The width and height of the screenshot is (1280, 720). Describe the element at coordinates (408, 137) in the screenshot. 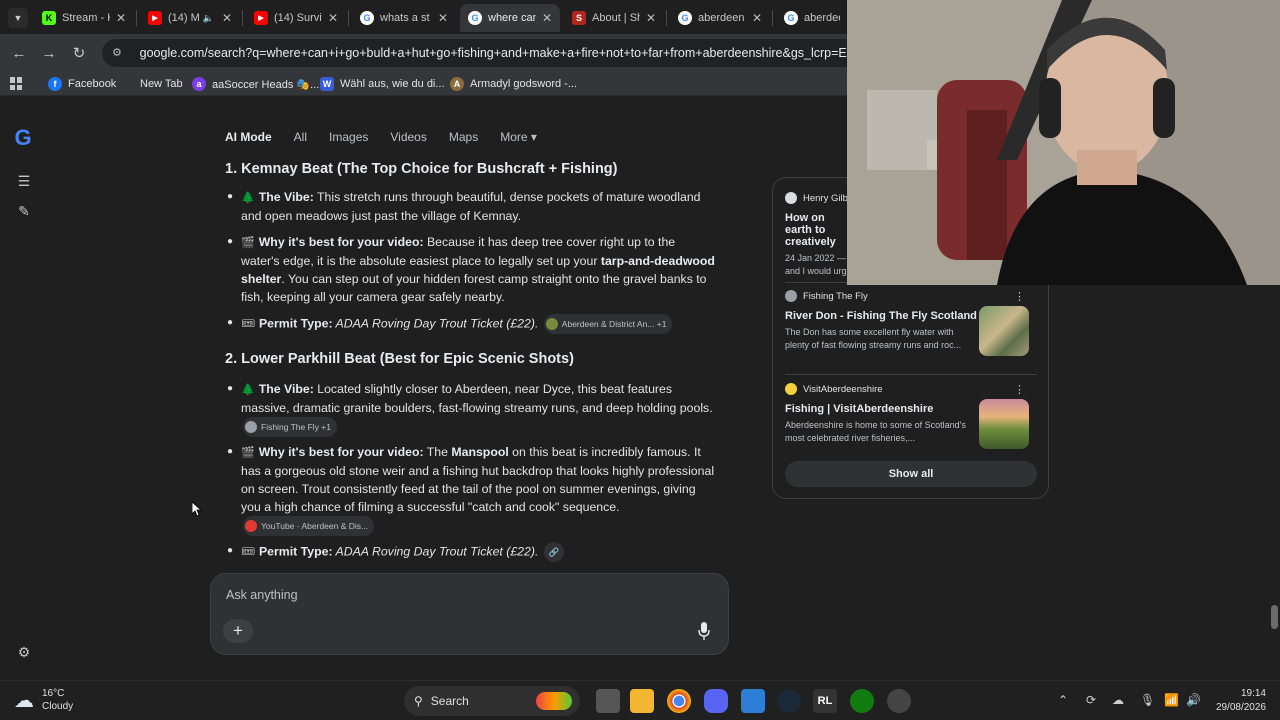

I see `tab-videos: Videos` at that location.